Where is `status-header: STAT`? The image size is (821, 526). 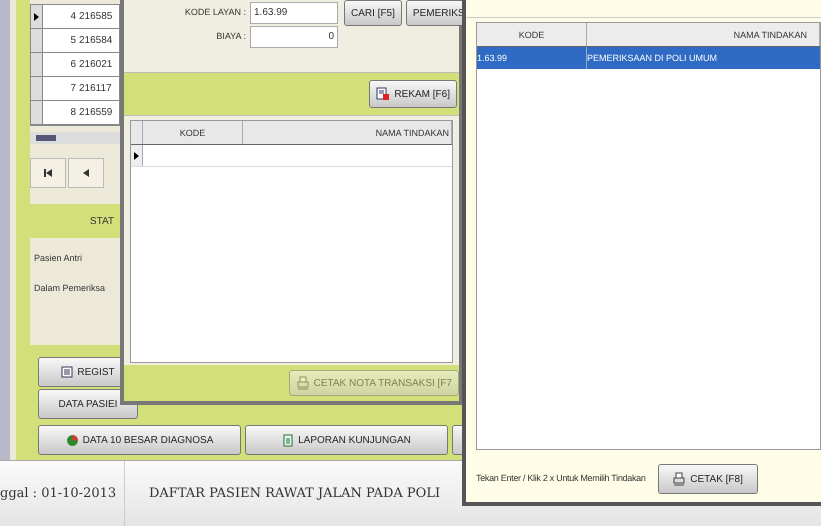 status-header: STAT is located at coordinates (75, 221).